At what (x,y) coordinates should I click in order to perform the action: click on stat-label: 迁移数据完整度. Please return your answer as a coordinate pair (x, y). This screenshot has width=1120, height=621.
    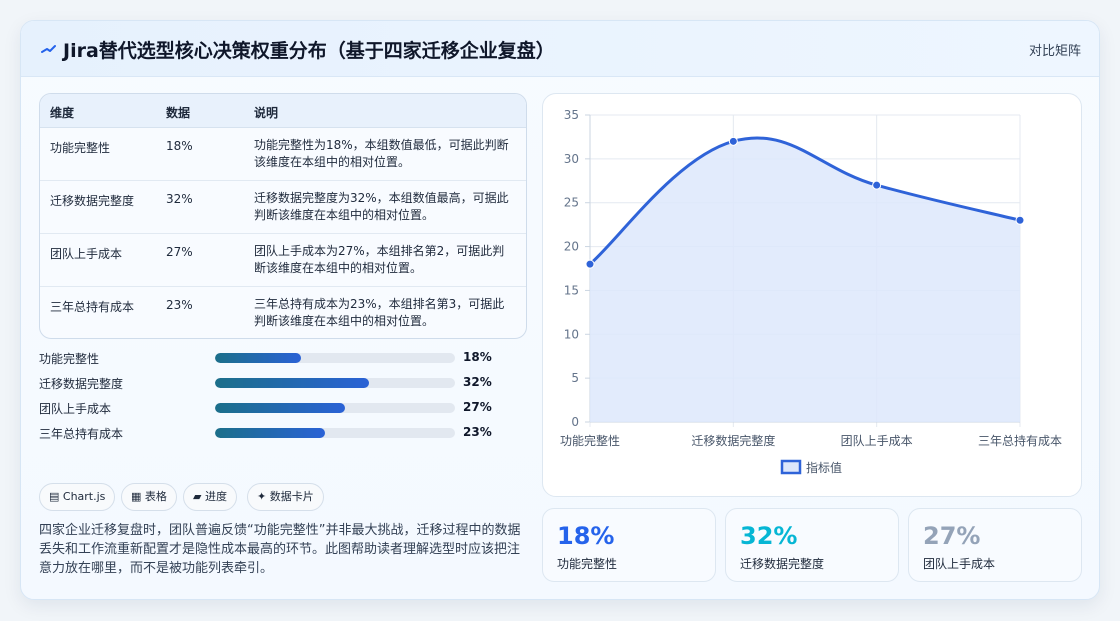
    Looking at the image, I should click on (782, 564).